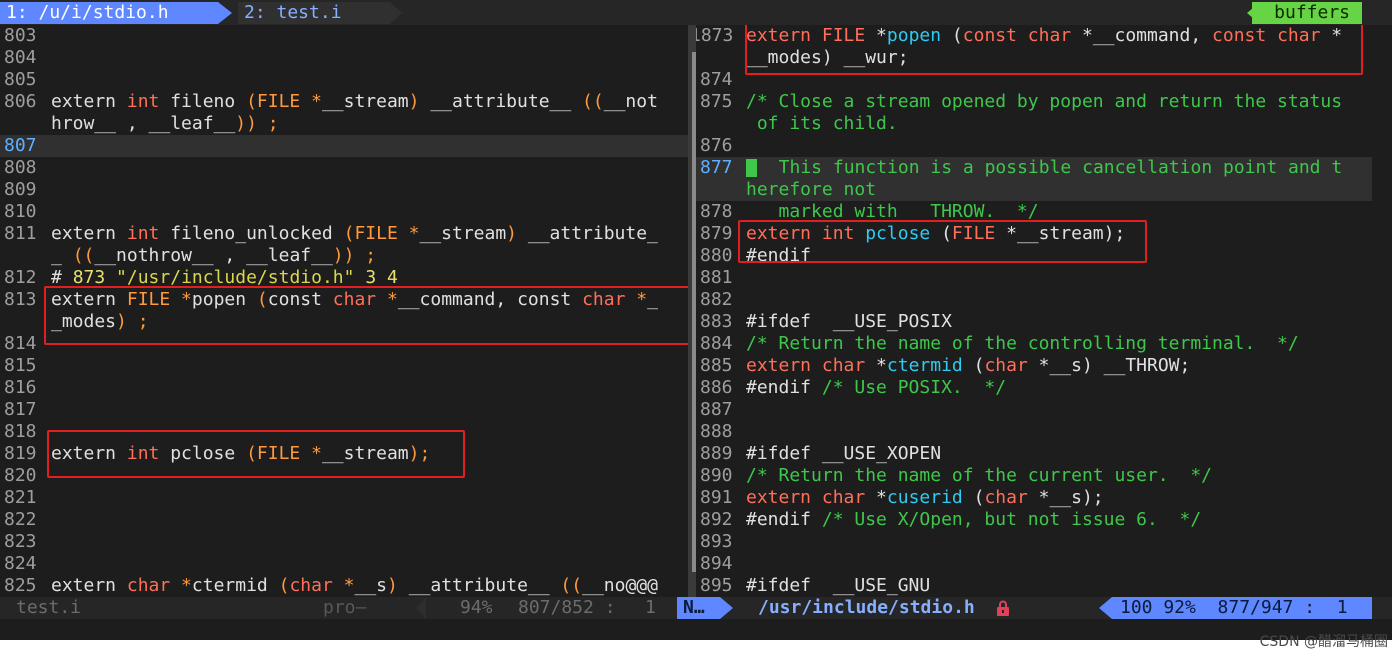 This screenshot has width=1400, height=655. What do you see at coordinates (20, 211) in the screenshot?
I see `line-number: 810` at bounding box center [20, 211].